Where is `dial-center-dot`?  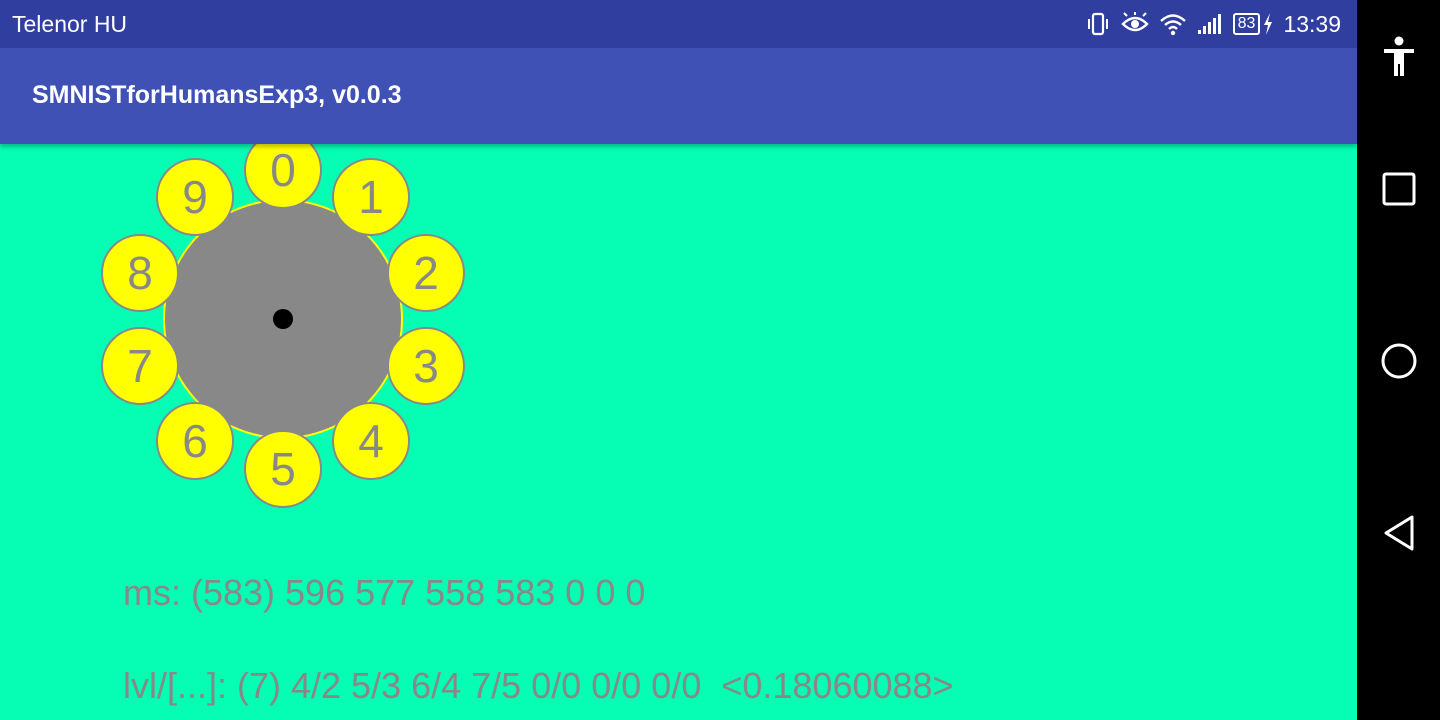
dial-center-dot is located at coordinates (283, 319).